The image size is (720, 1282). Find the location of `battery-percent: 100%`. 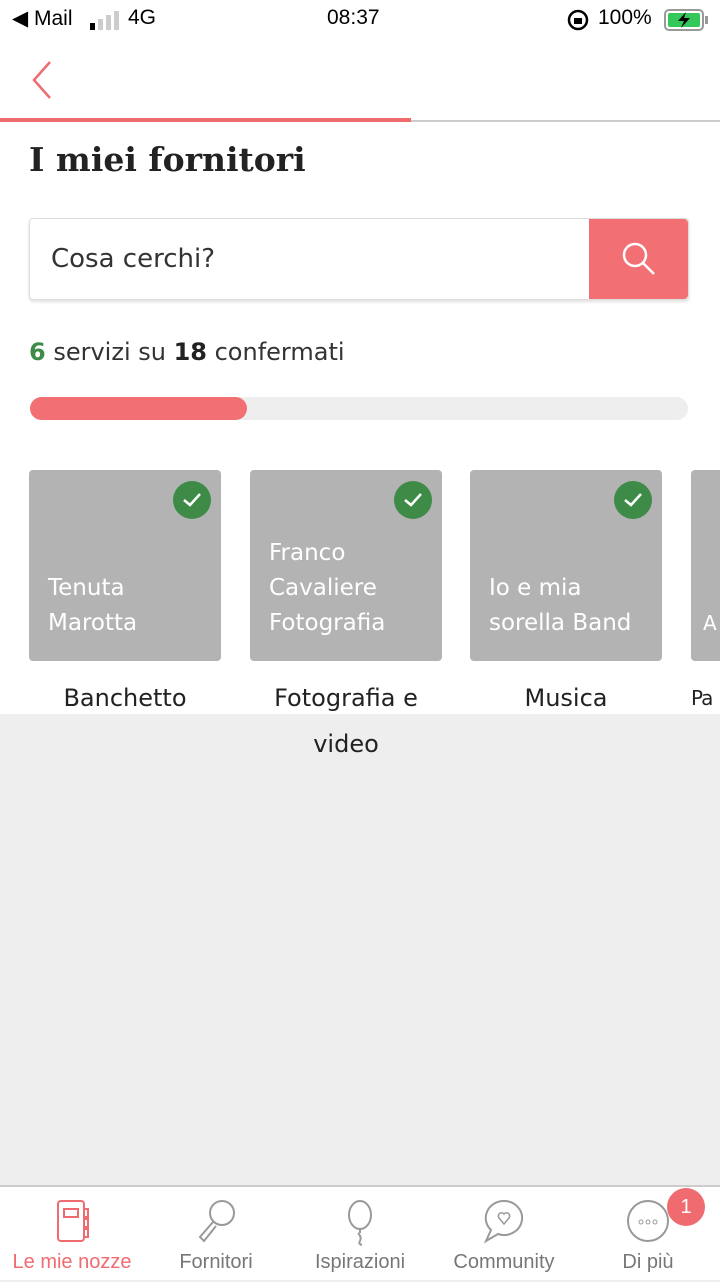

battery-percent: 100% is located at coordinates (625, 17).